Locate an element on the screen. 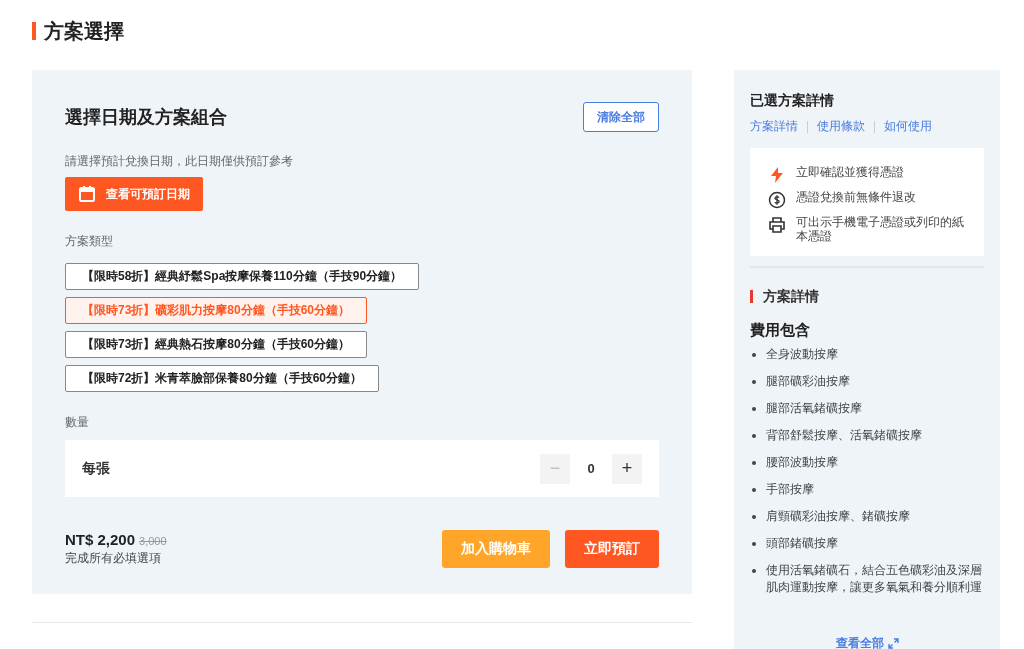  section-title: 選擇日期及方案組合 is located at coordinates (146, 117).